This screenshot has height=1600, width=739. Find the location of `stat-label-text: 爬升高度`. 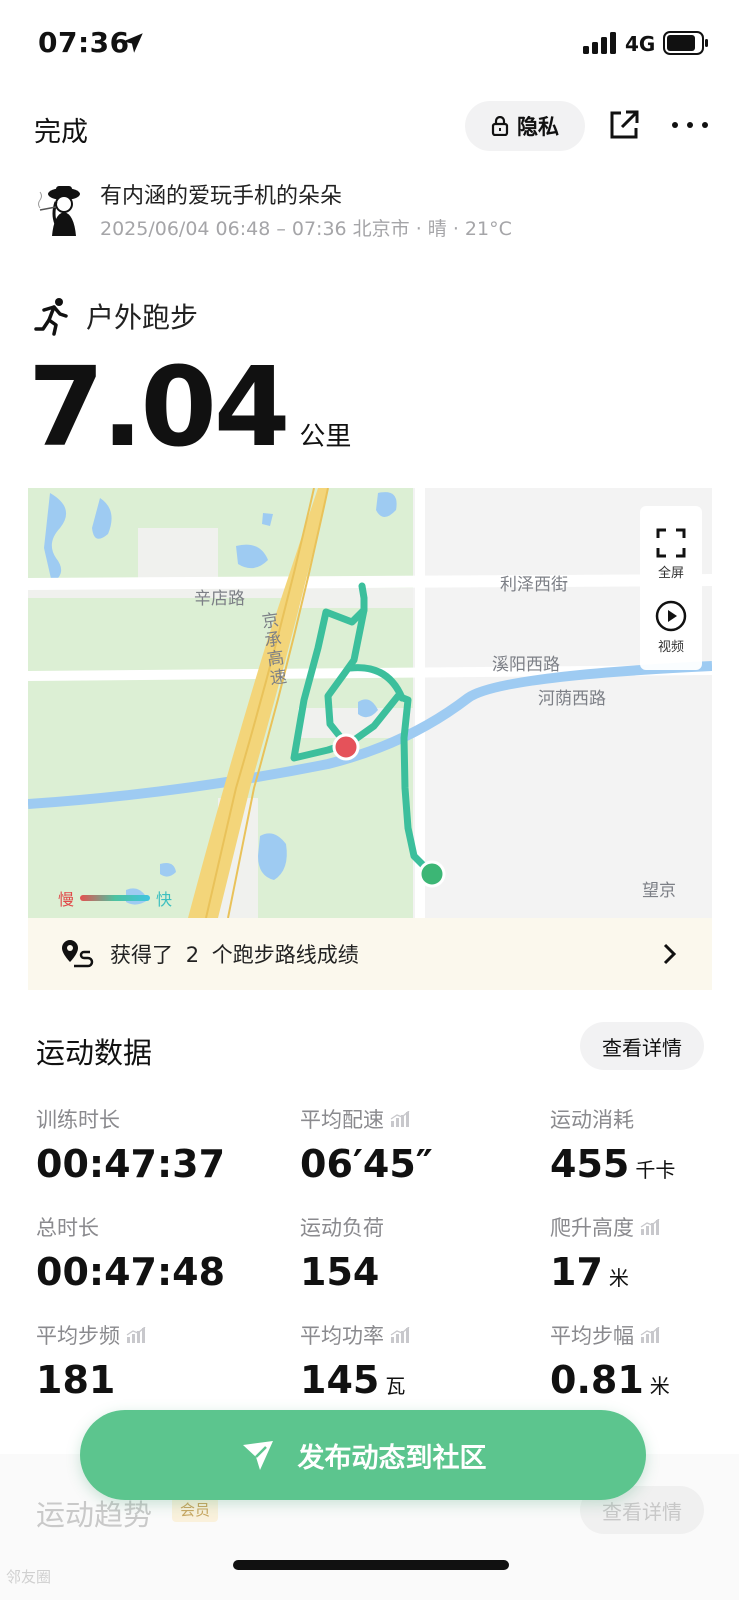

stat-label-text: 爬升高度 is located at coordinates (592, 1228).